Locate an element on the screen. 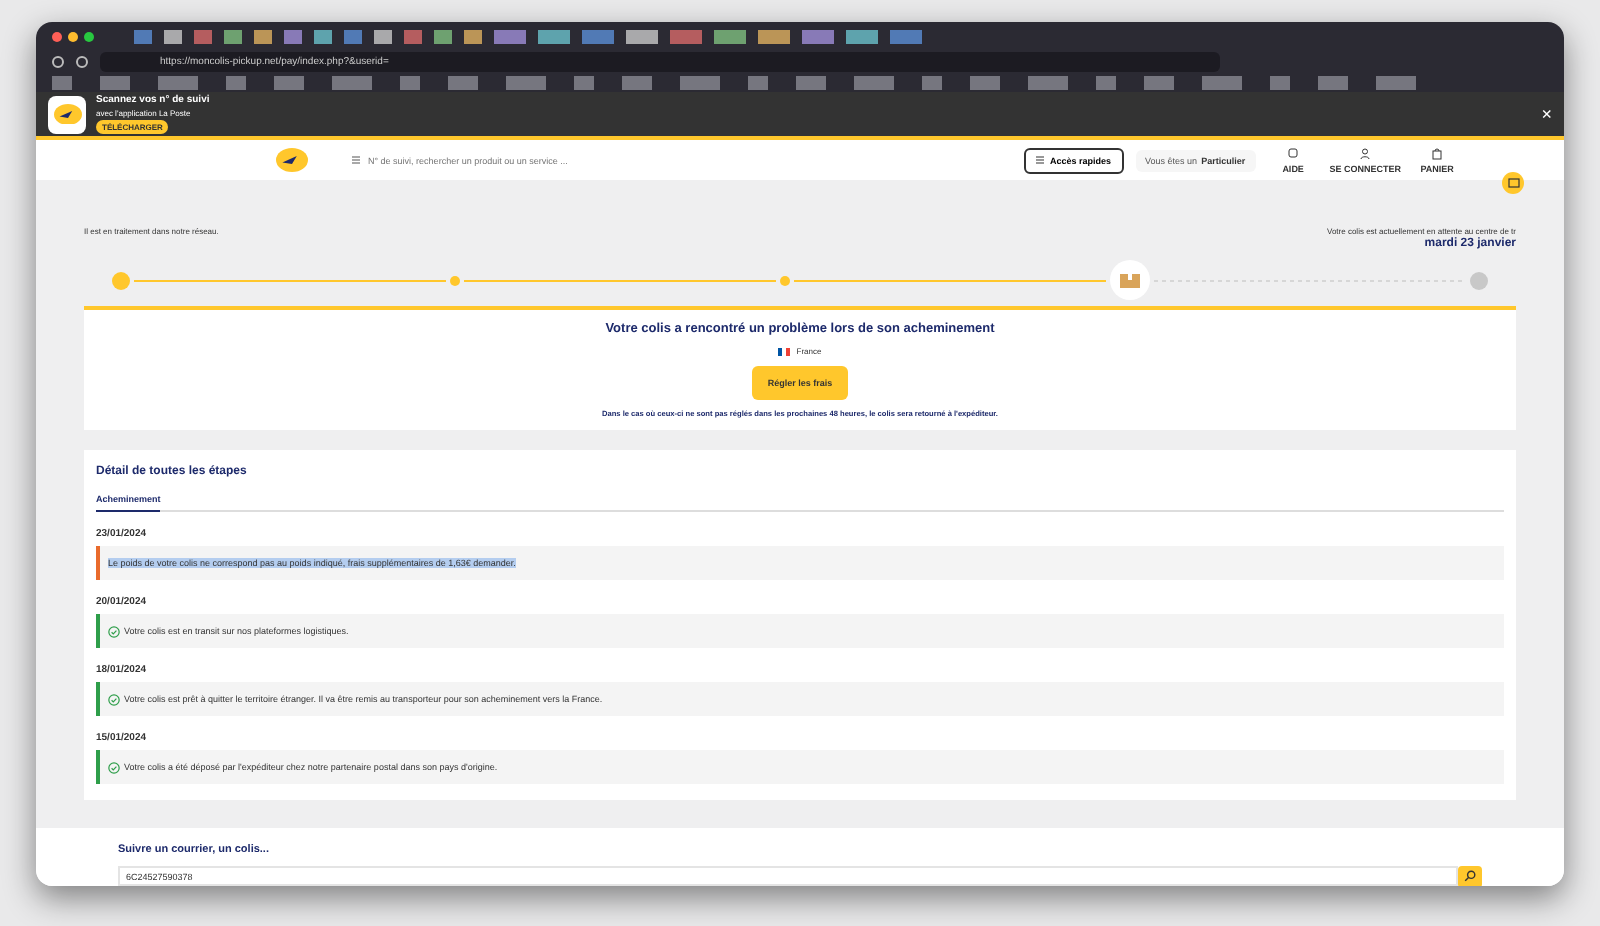 The height and width of the screenshot is (926, 1600). zoom-window-icon is located at coordinates (89, 36).